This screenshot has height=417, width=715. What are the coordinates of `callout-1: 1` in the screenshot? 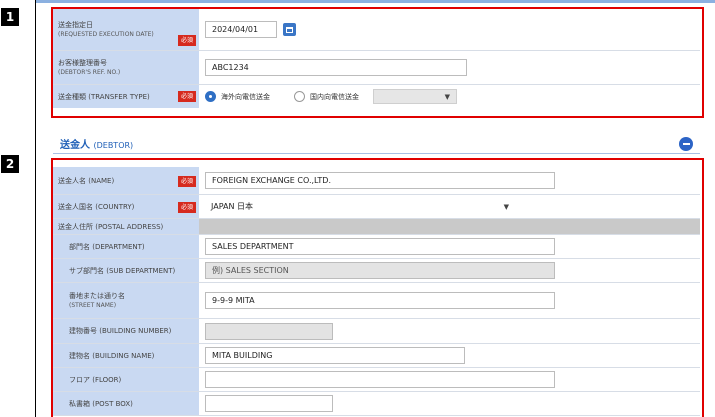 It's located at (10, 17).